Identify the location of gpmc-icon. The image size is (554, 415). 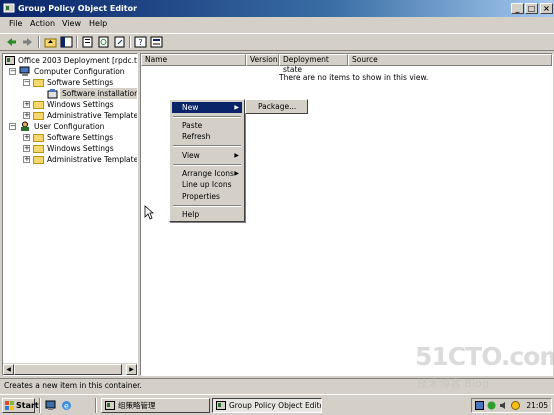
(110, 405).